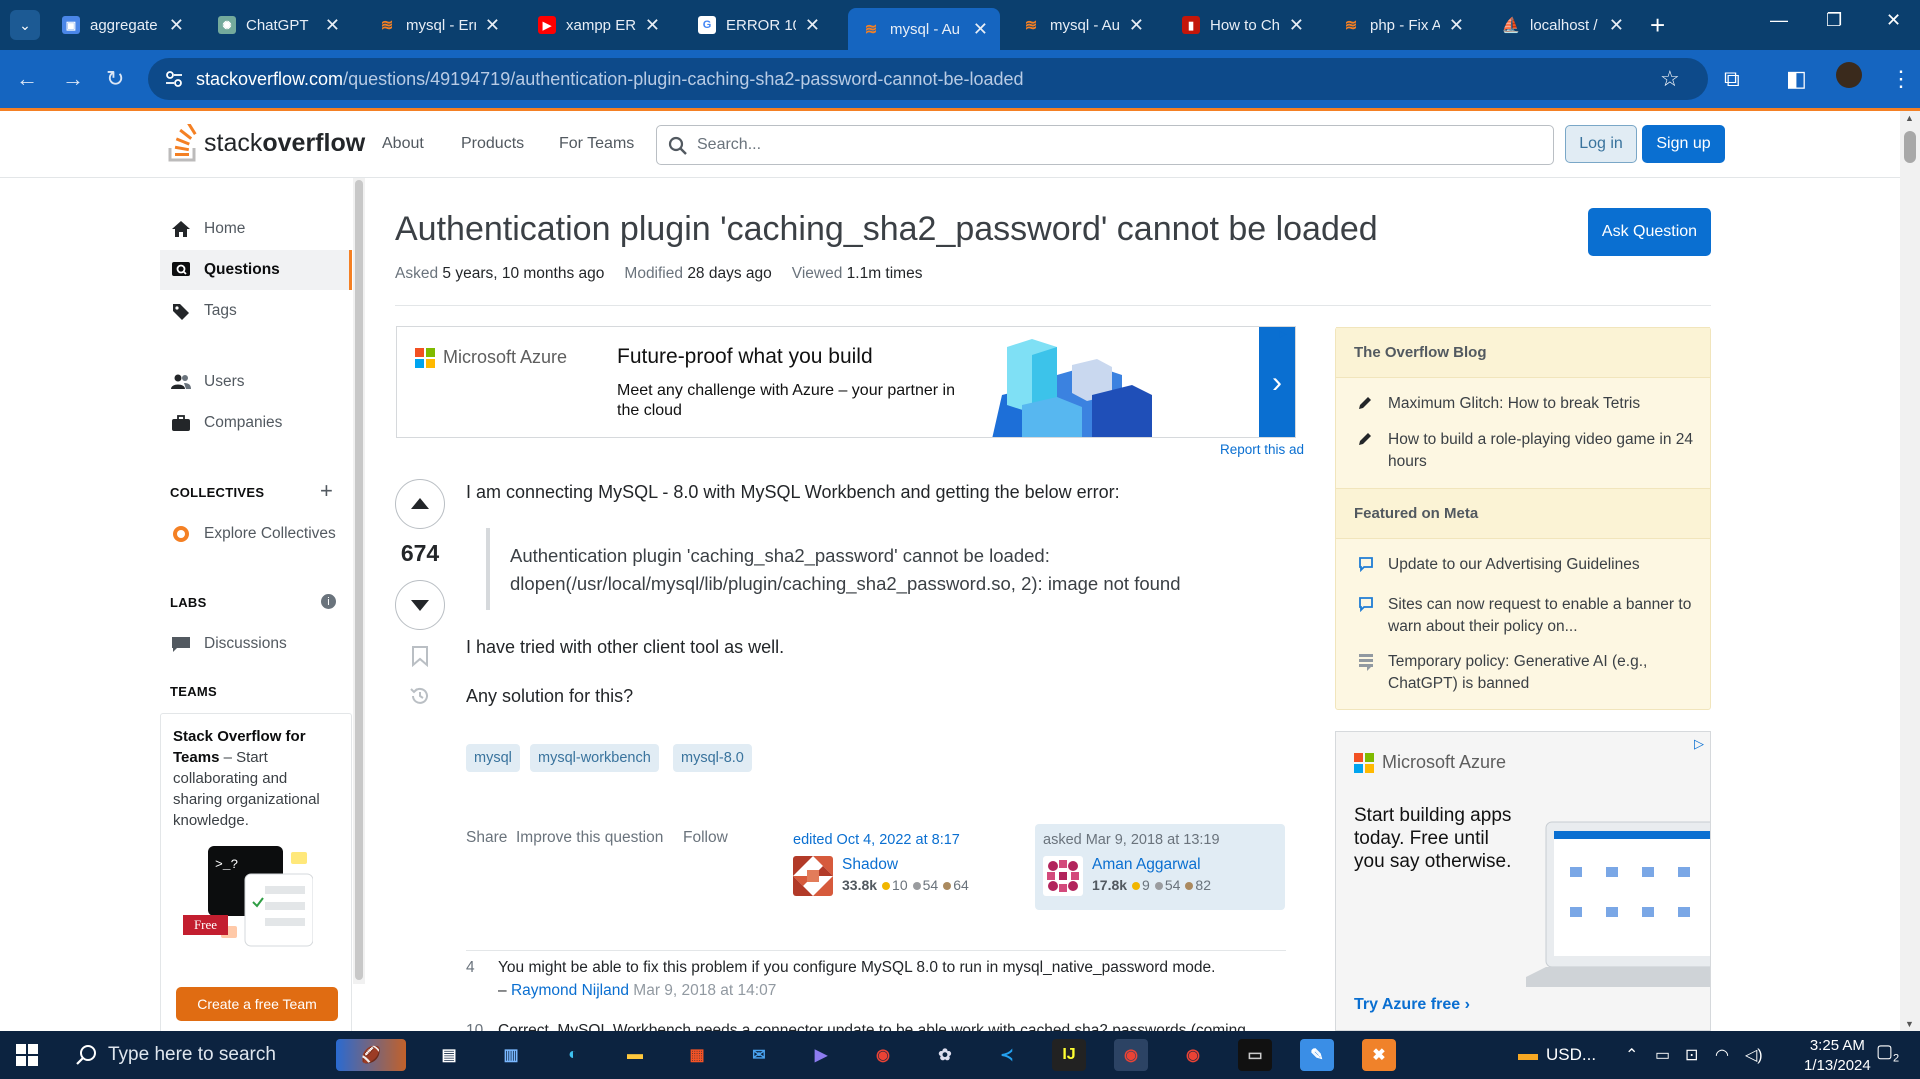 Image resolution: width=1920 pixels, height=1079 pixels. Describe the element at coordinates (256, 423) in the screenshot. I see `sidebar-item-companies: Companies` at that location.